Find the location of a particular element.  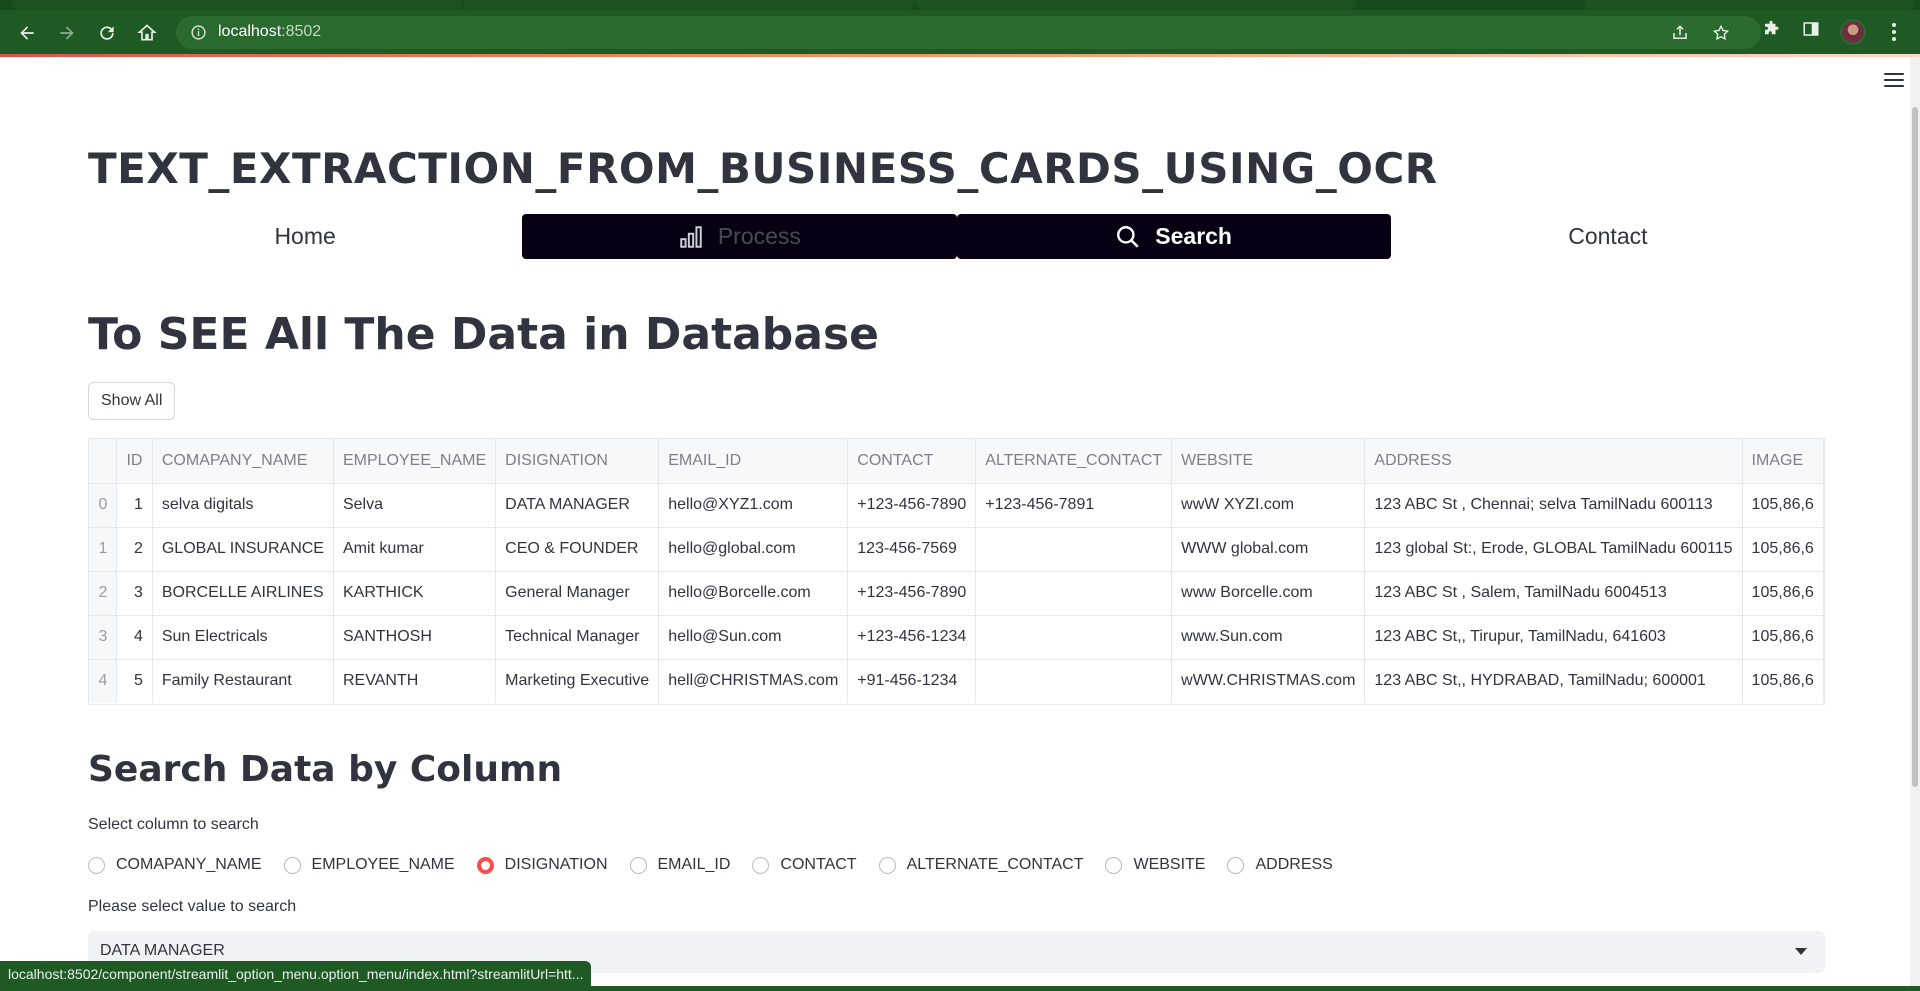

radio-option-contact: CONTACT is located at coordinates (804, 865).